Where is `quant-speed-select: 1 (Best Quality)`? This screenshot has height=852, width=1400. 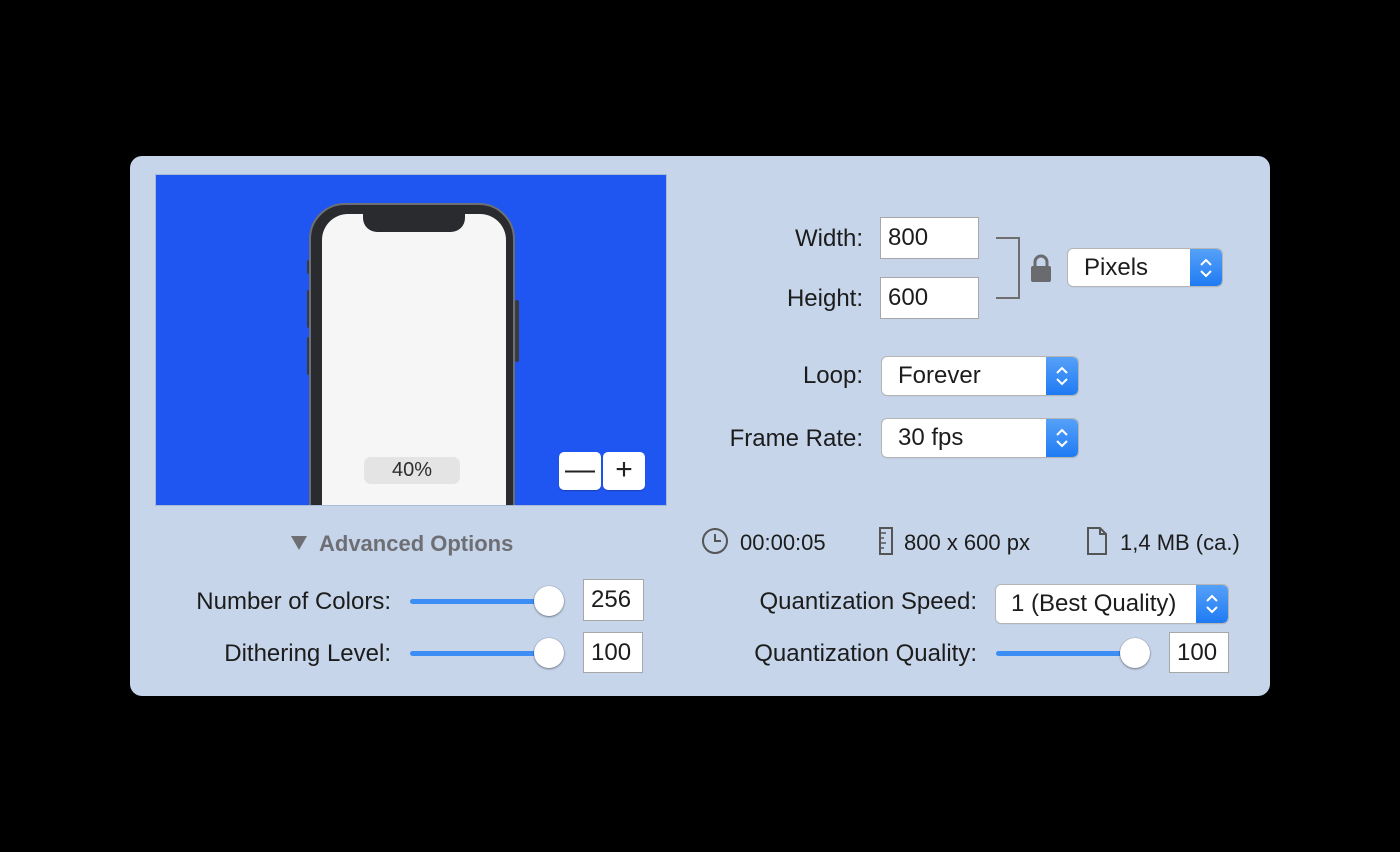
quant-speed-select: 1 (Best Quality) is located at coordinates (1112, 604).